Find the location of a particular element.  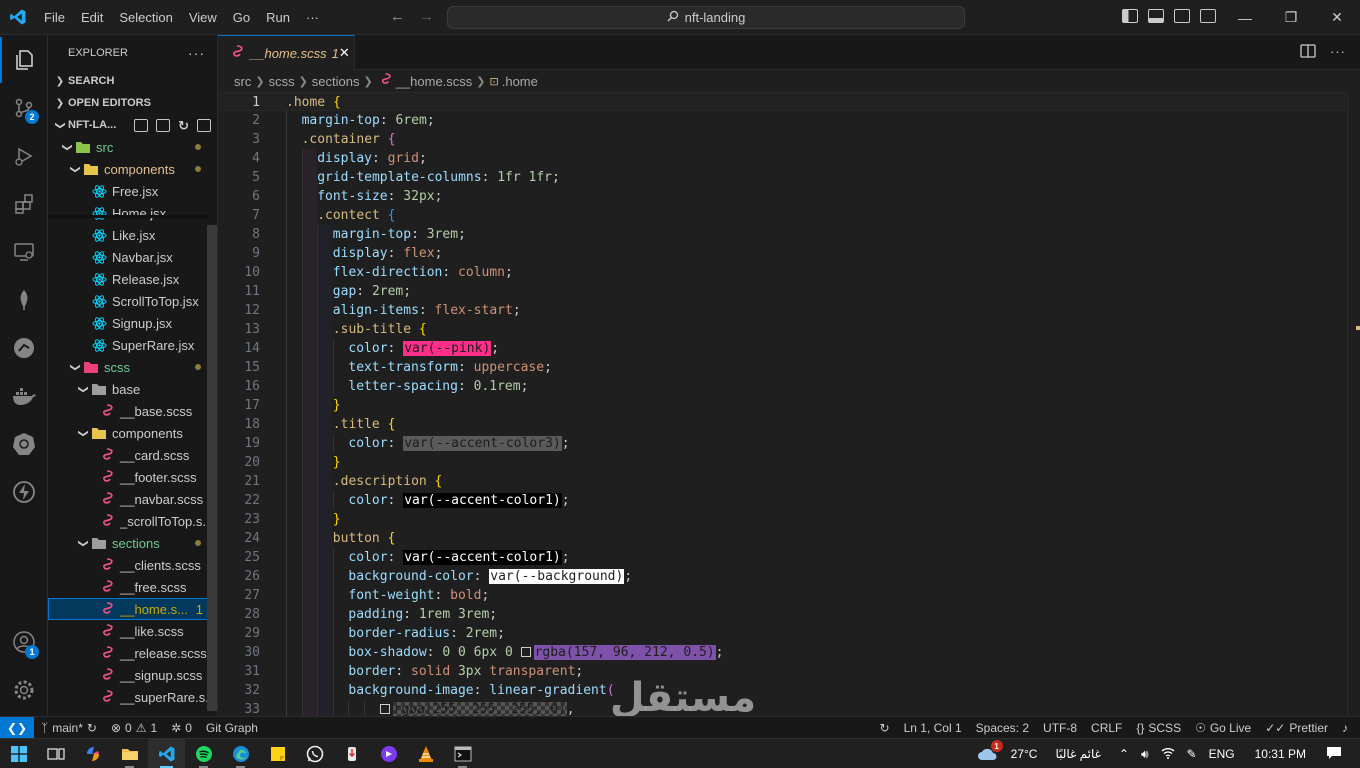

open-editors-section: ❯ OPEN EDITORS is located at coordinates (132, 103).